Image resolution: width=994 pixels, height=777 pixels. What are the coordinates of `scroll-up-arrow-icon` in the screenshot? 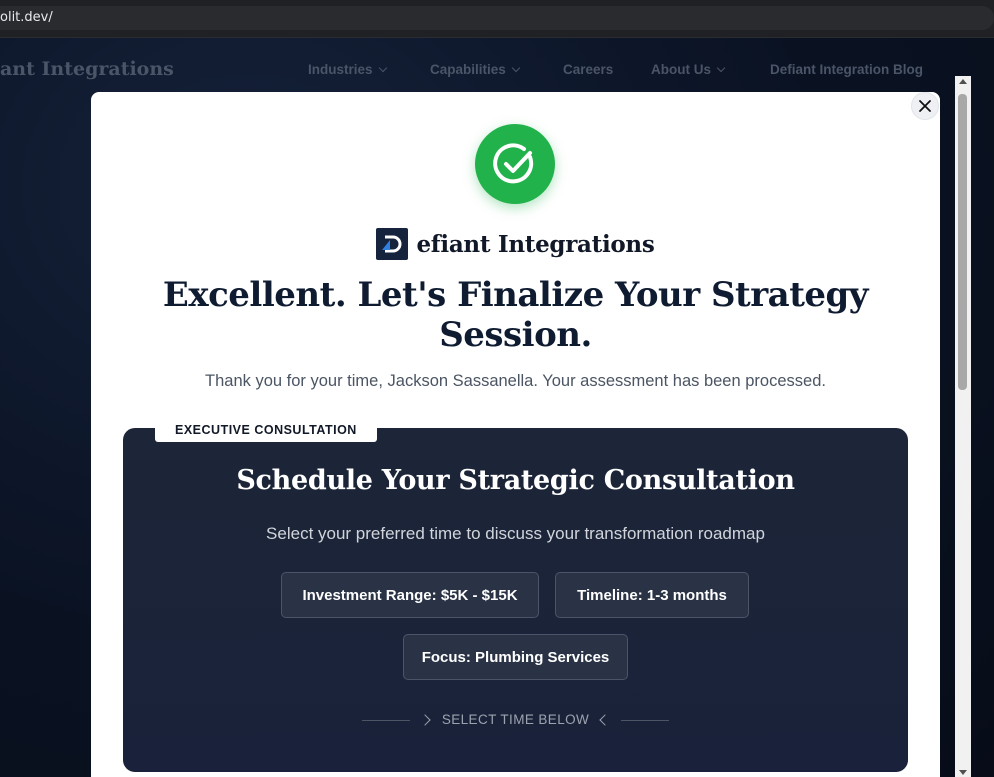 It's located at (963, 81).